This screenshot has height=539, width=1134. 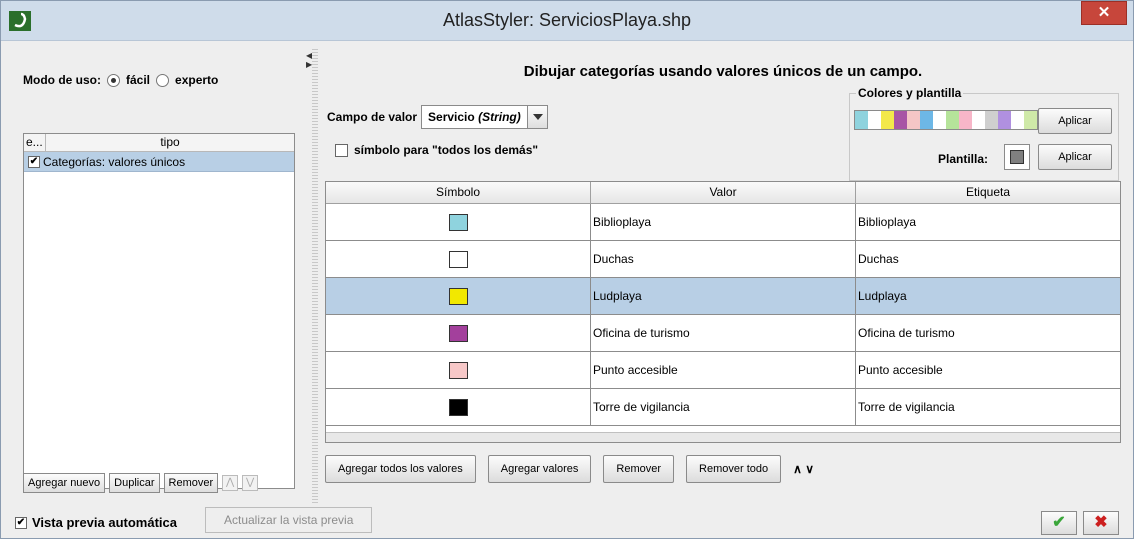 I want to click on category-row: Ludplaya Ludplaya, so click(x=723, y=296).